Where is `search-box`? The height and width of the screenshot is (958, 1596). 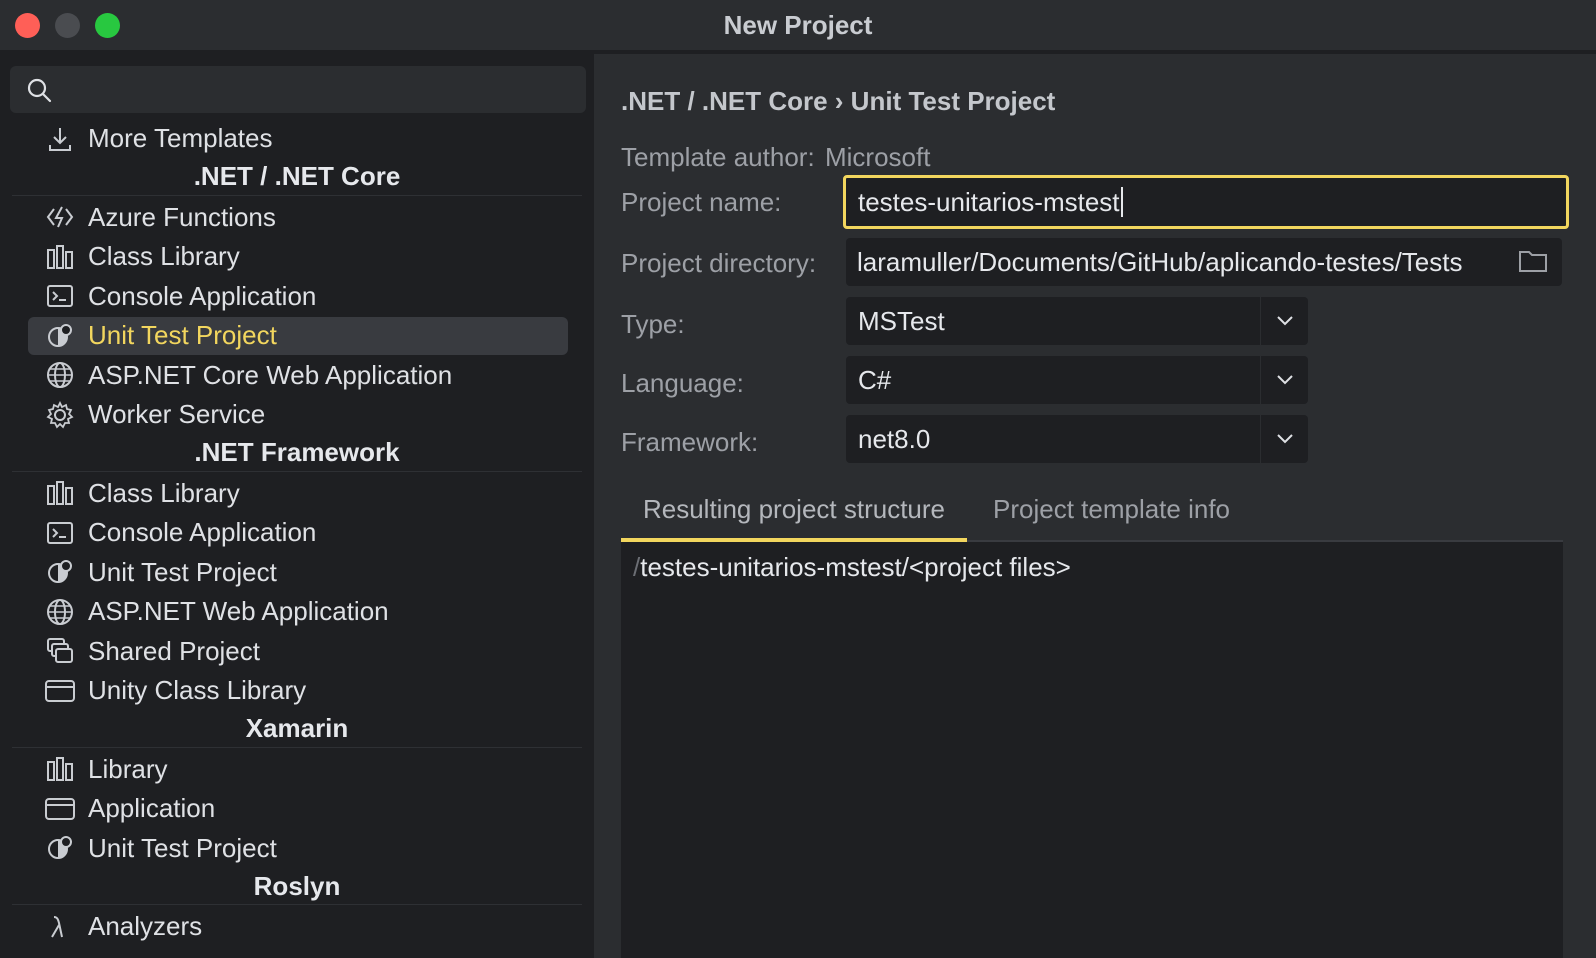
search-box is located at coordinates (298, 89).